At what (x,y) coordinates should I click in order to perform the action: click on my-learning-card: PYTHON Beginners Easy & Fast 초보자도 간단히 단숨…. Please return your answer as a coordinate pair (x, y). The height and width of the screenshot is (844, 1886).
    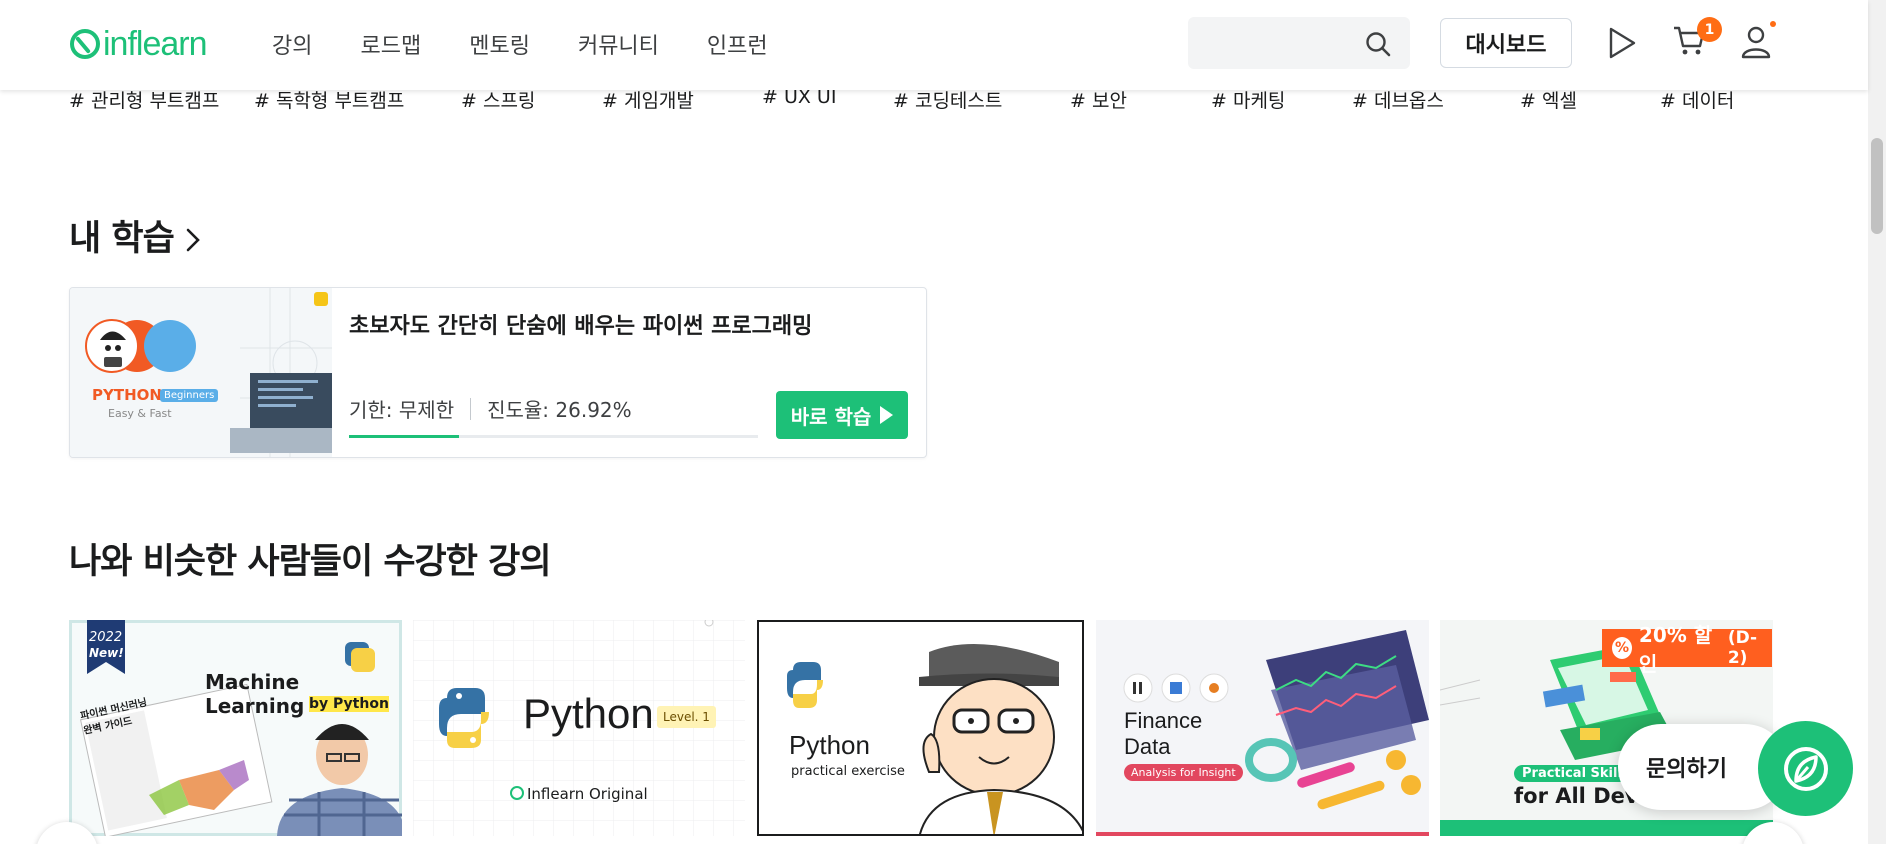
    Looking at the image, I should click on (498, 372).